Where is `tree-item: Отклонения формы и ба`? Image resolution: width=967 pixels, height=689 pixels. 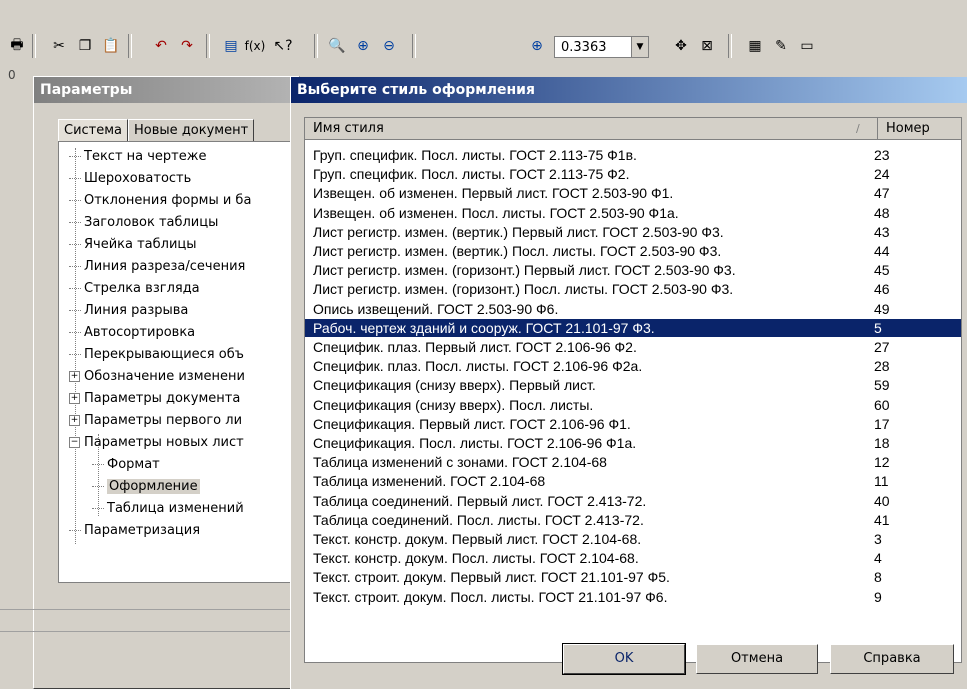
tree-item: Отклонения формы и ба is located at coordinates (160, 200).